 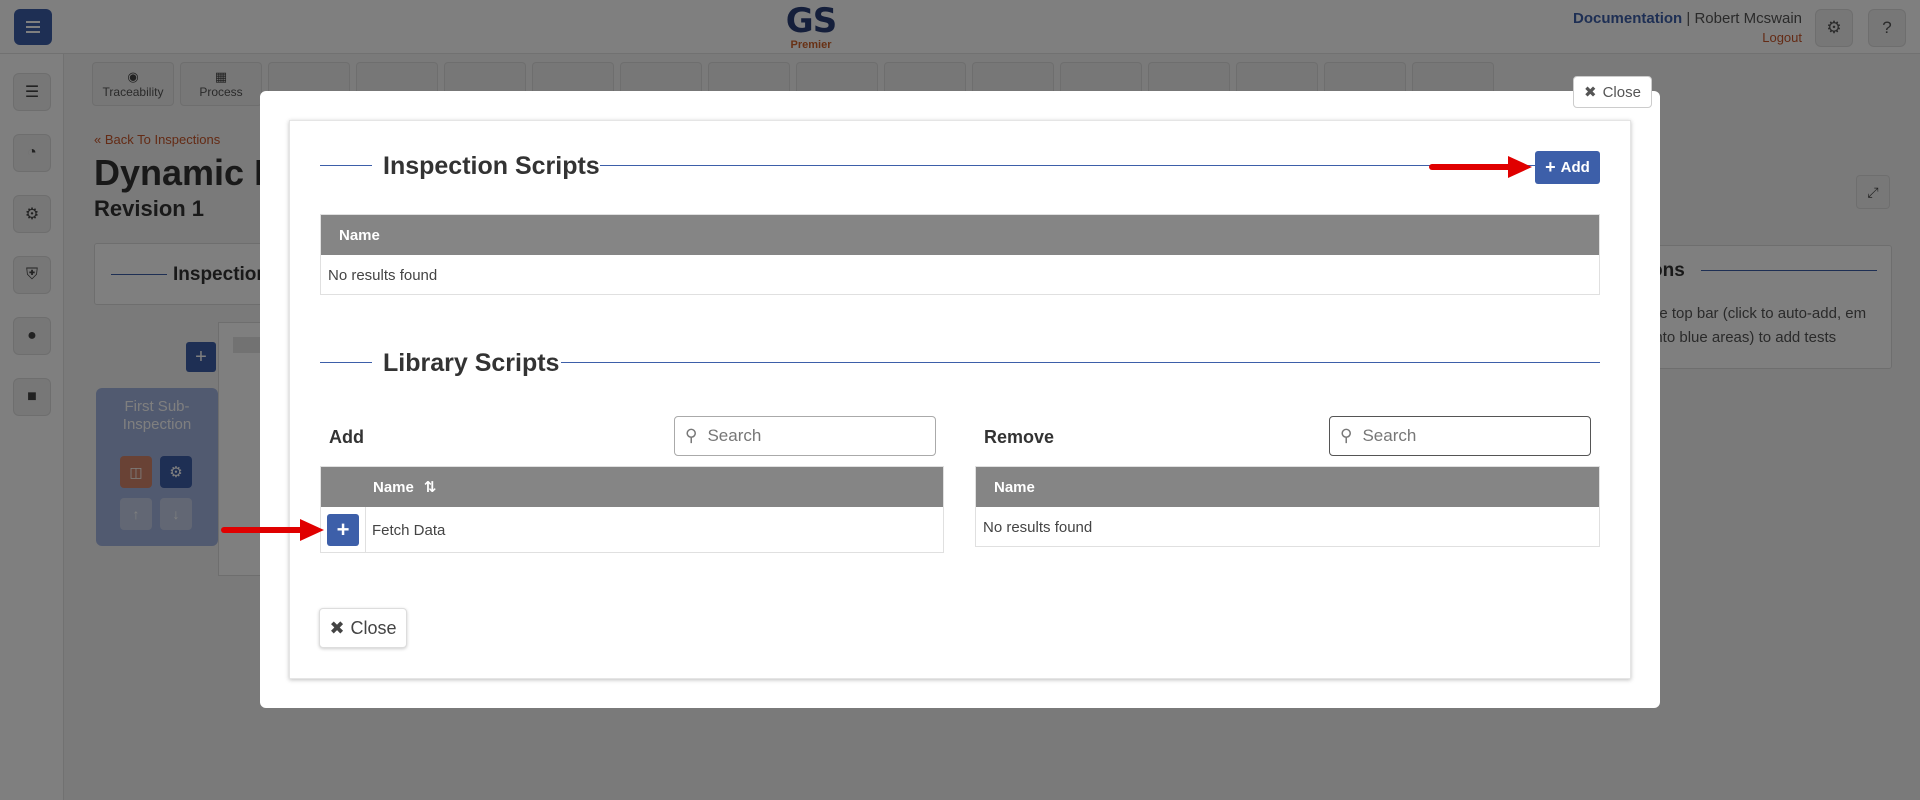 I want to click on library-add-table: Name ⇅ + Fetch Data, so click(x=632, y=509).